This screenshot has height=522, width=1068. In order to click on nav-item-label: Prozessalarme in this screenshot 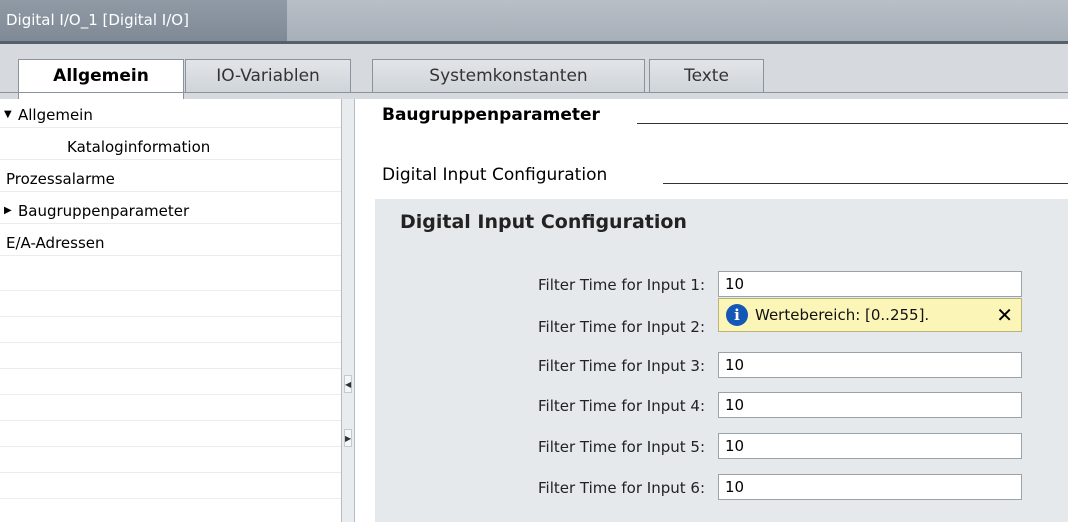, I will do `click(60, 179)`.